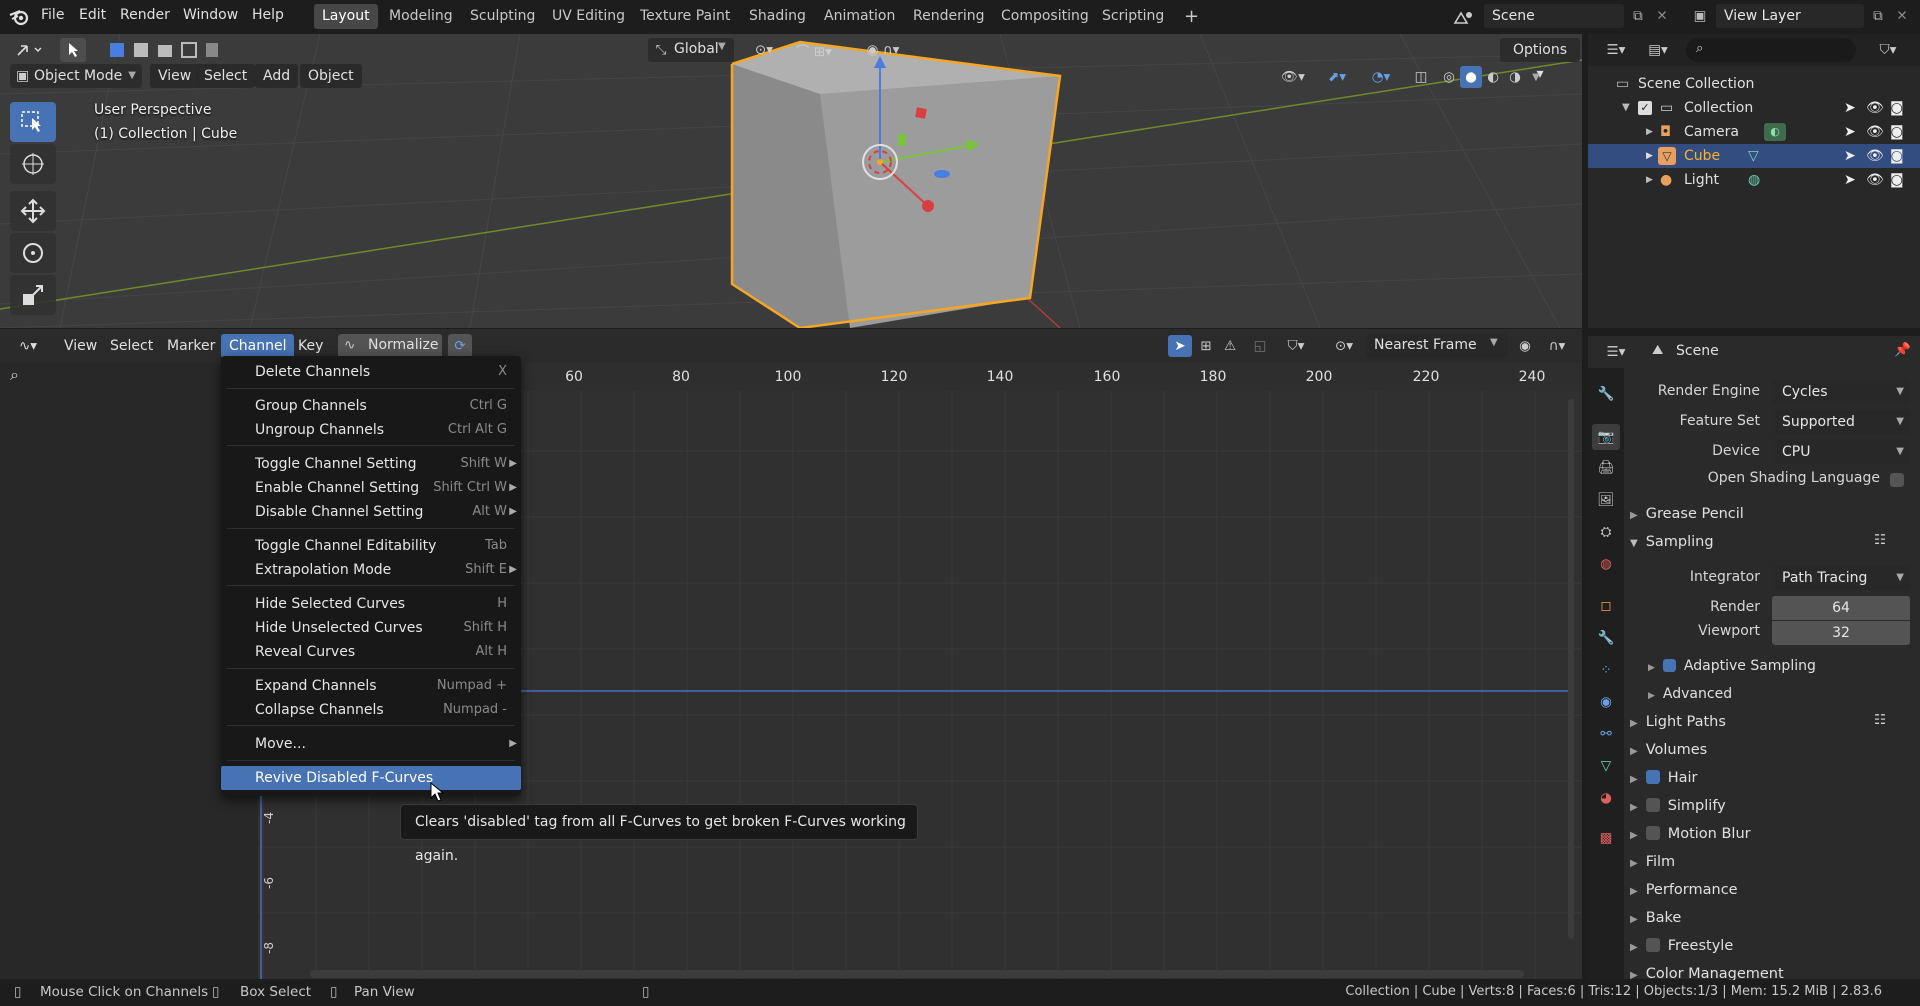 This screenshot has height=1006, width=1920. I want to click on adaptive-sampling-checkbox, so click(1669, 665).